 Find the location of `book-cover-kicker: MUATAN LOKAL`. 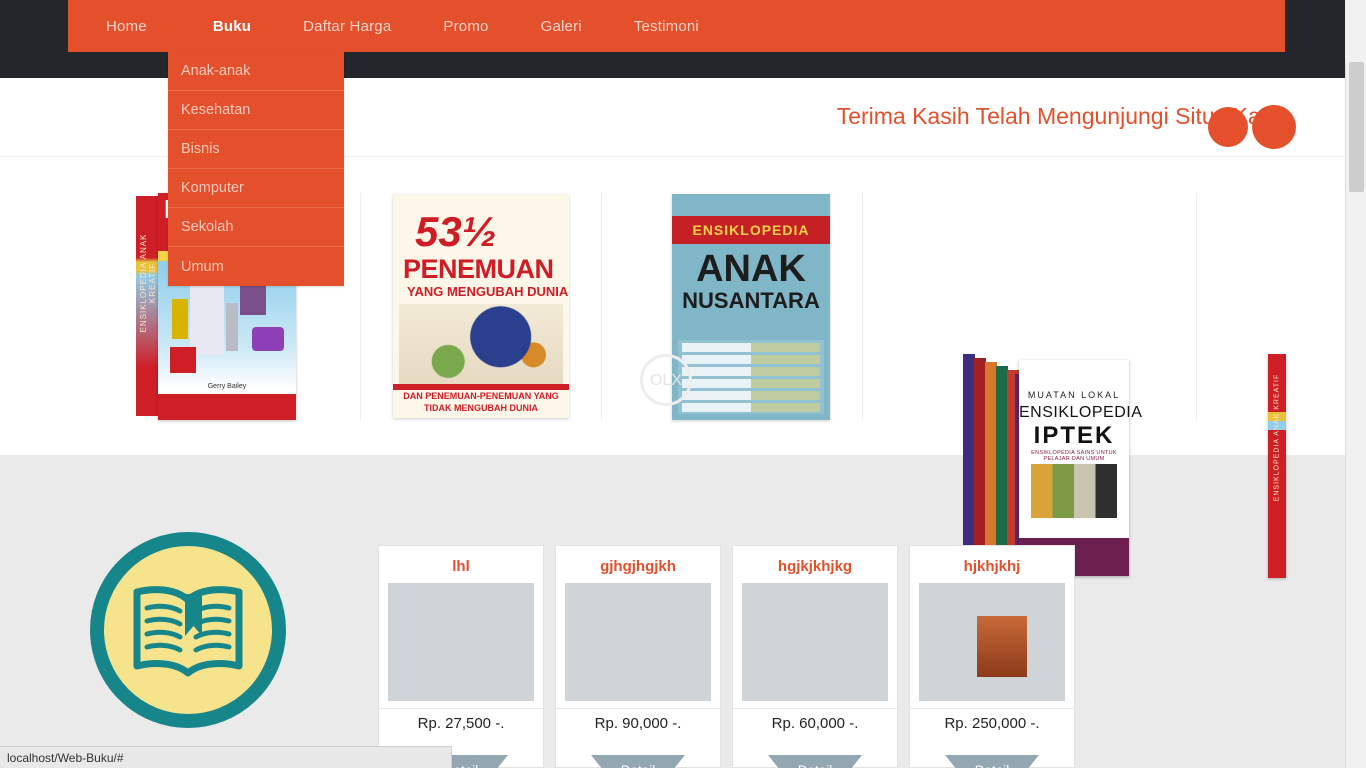

book-cover-kicker: MUATAN LOKAL is located at coordinates (1074, 395).